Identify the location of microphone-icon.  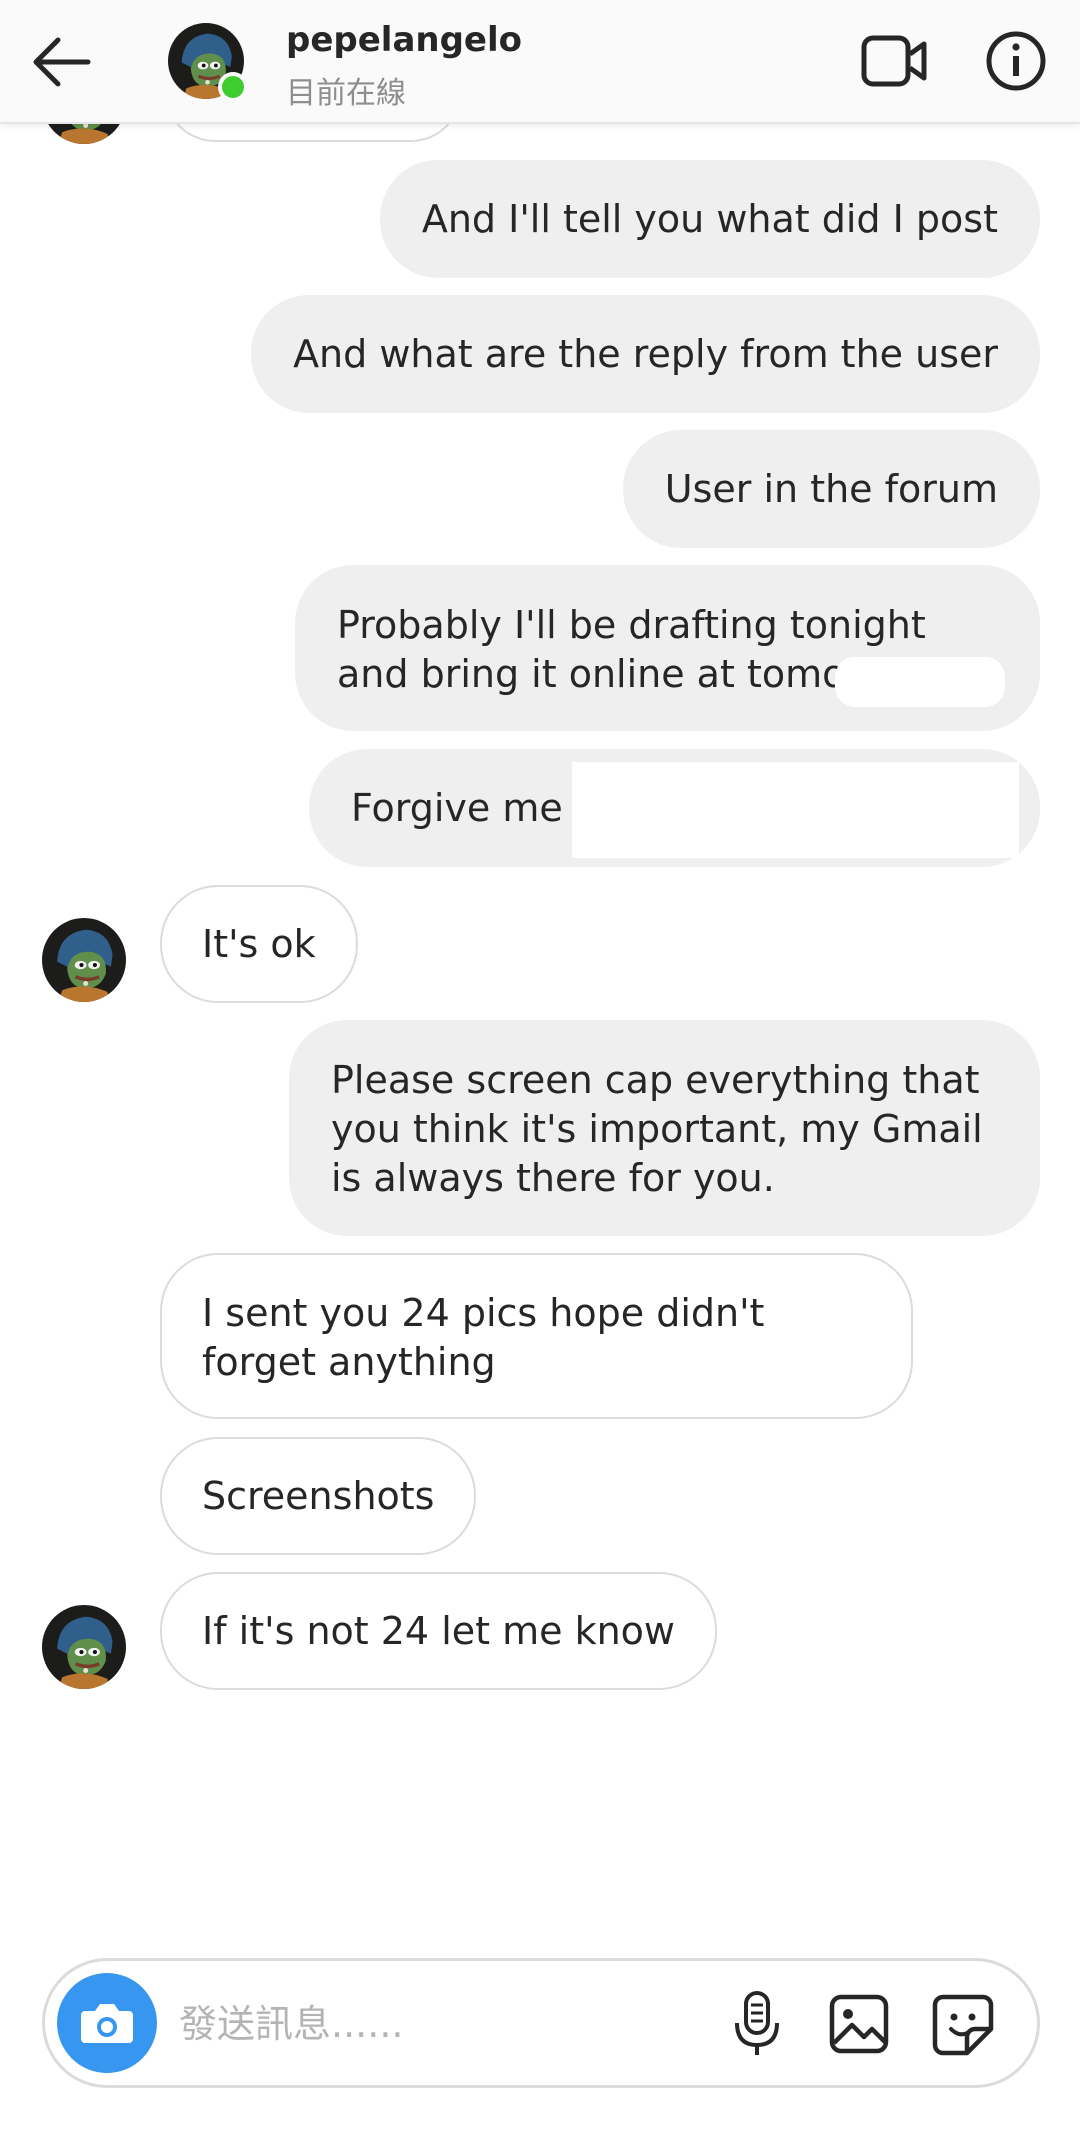
(757, 2024).